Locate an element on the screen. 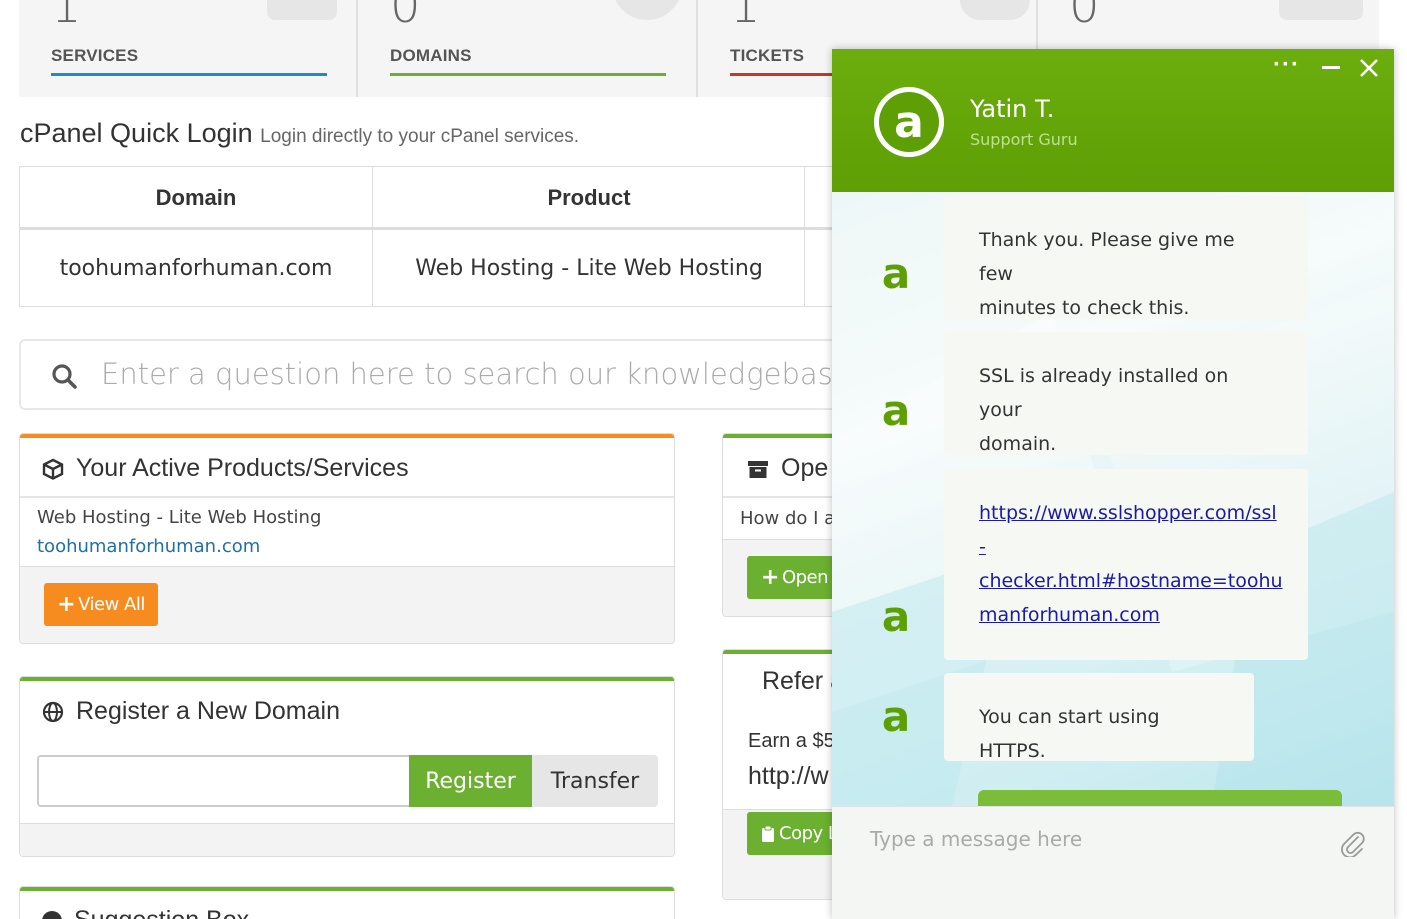 The image size is (1407, 919). chat-header: ··· a Yatin T. Support Guru is located at coordinates (1113, 120).